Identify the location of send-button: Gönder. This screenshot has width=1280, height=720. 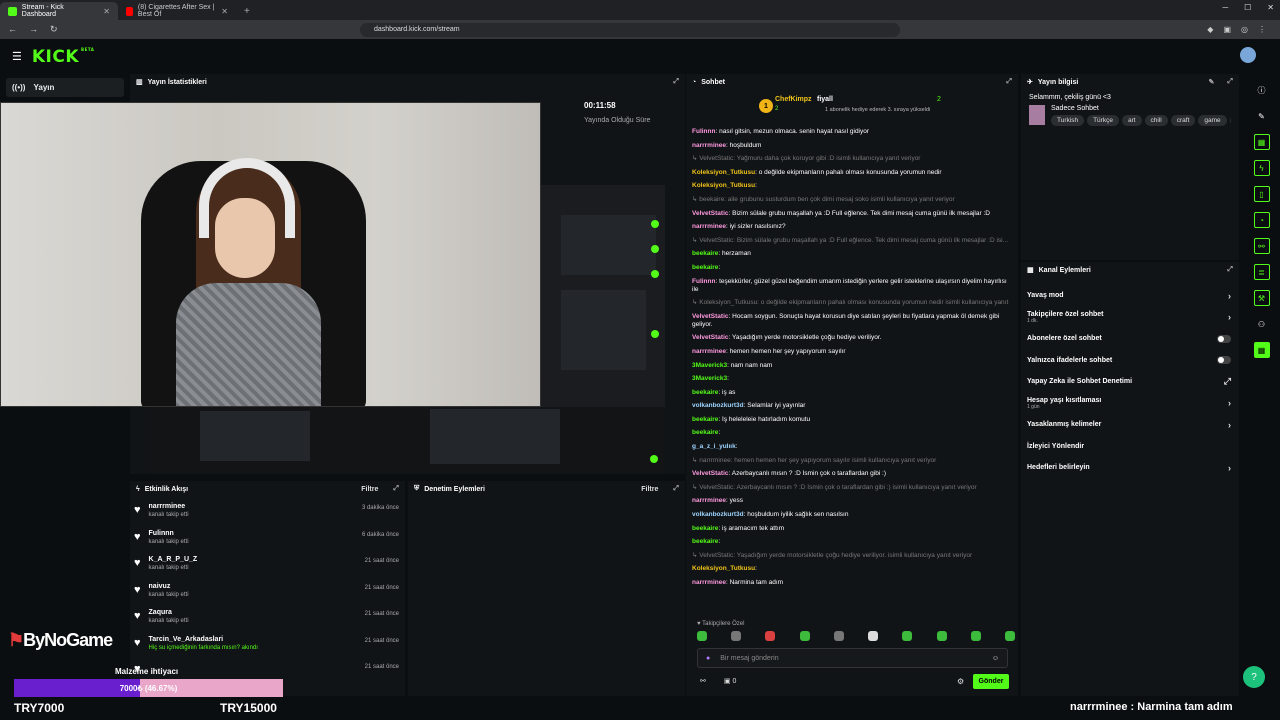
(991, 681).